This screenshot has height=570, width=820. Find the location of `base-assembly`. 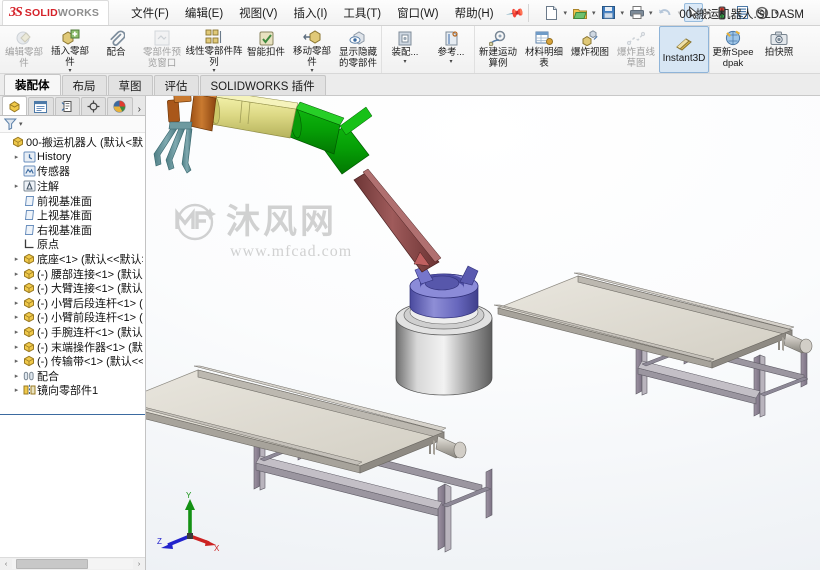

base-assembly is located at coordinates (444, 330).